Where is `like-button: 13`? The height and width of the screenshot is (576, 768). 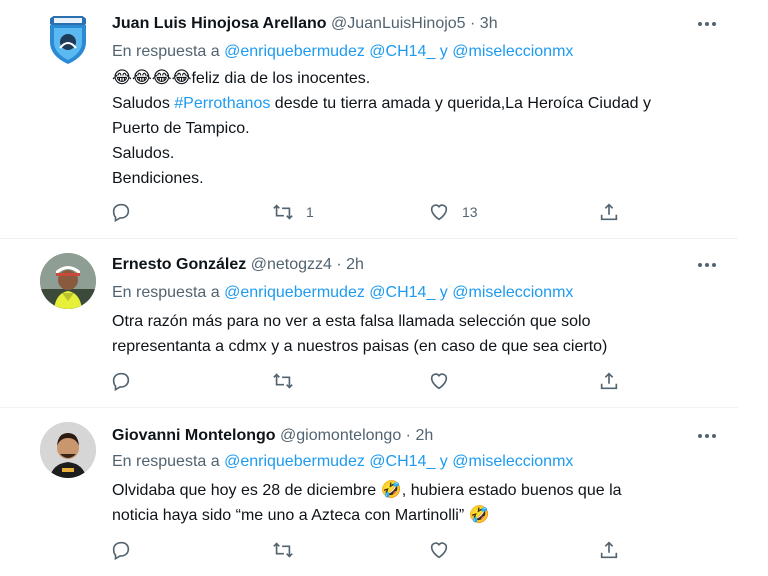
like-button: 13 is located at coordinates (453, 212).